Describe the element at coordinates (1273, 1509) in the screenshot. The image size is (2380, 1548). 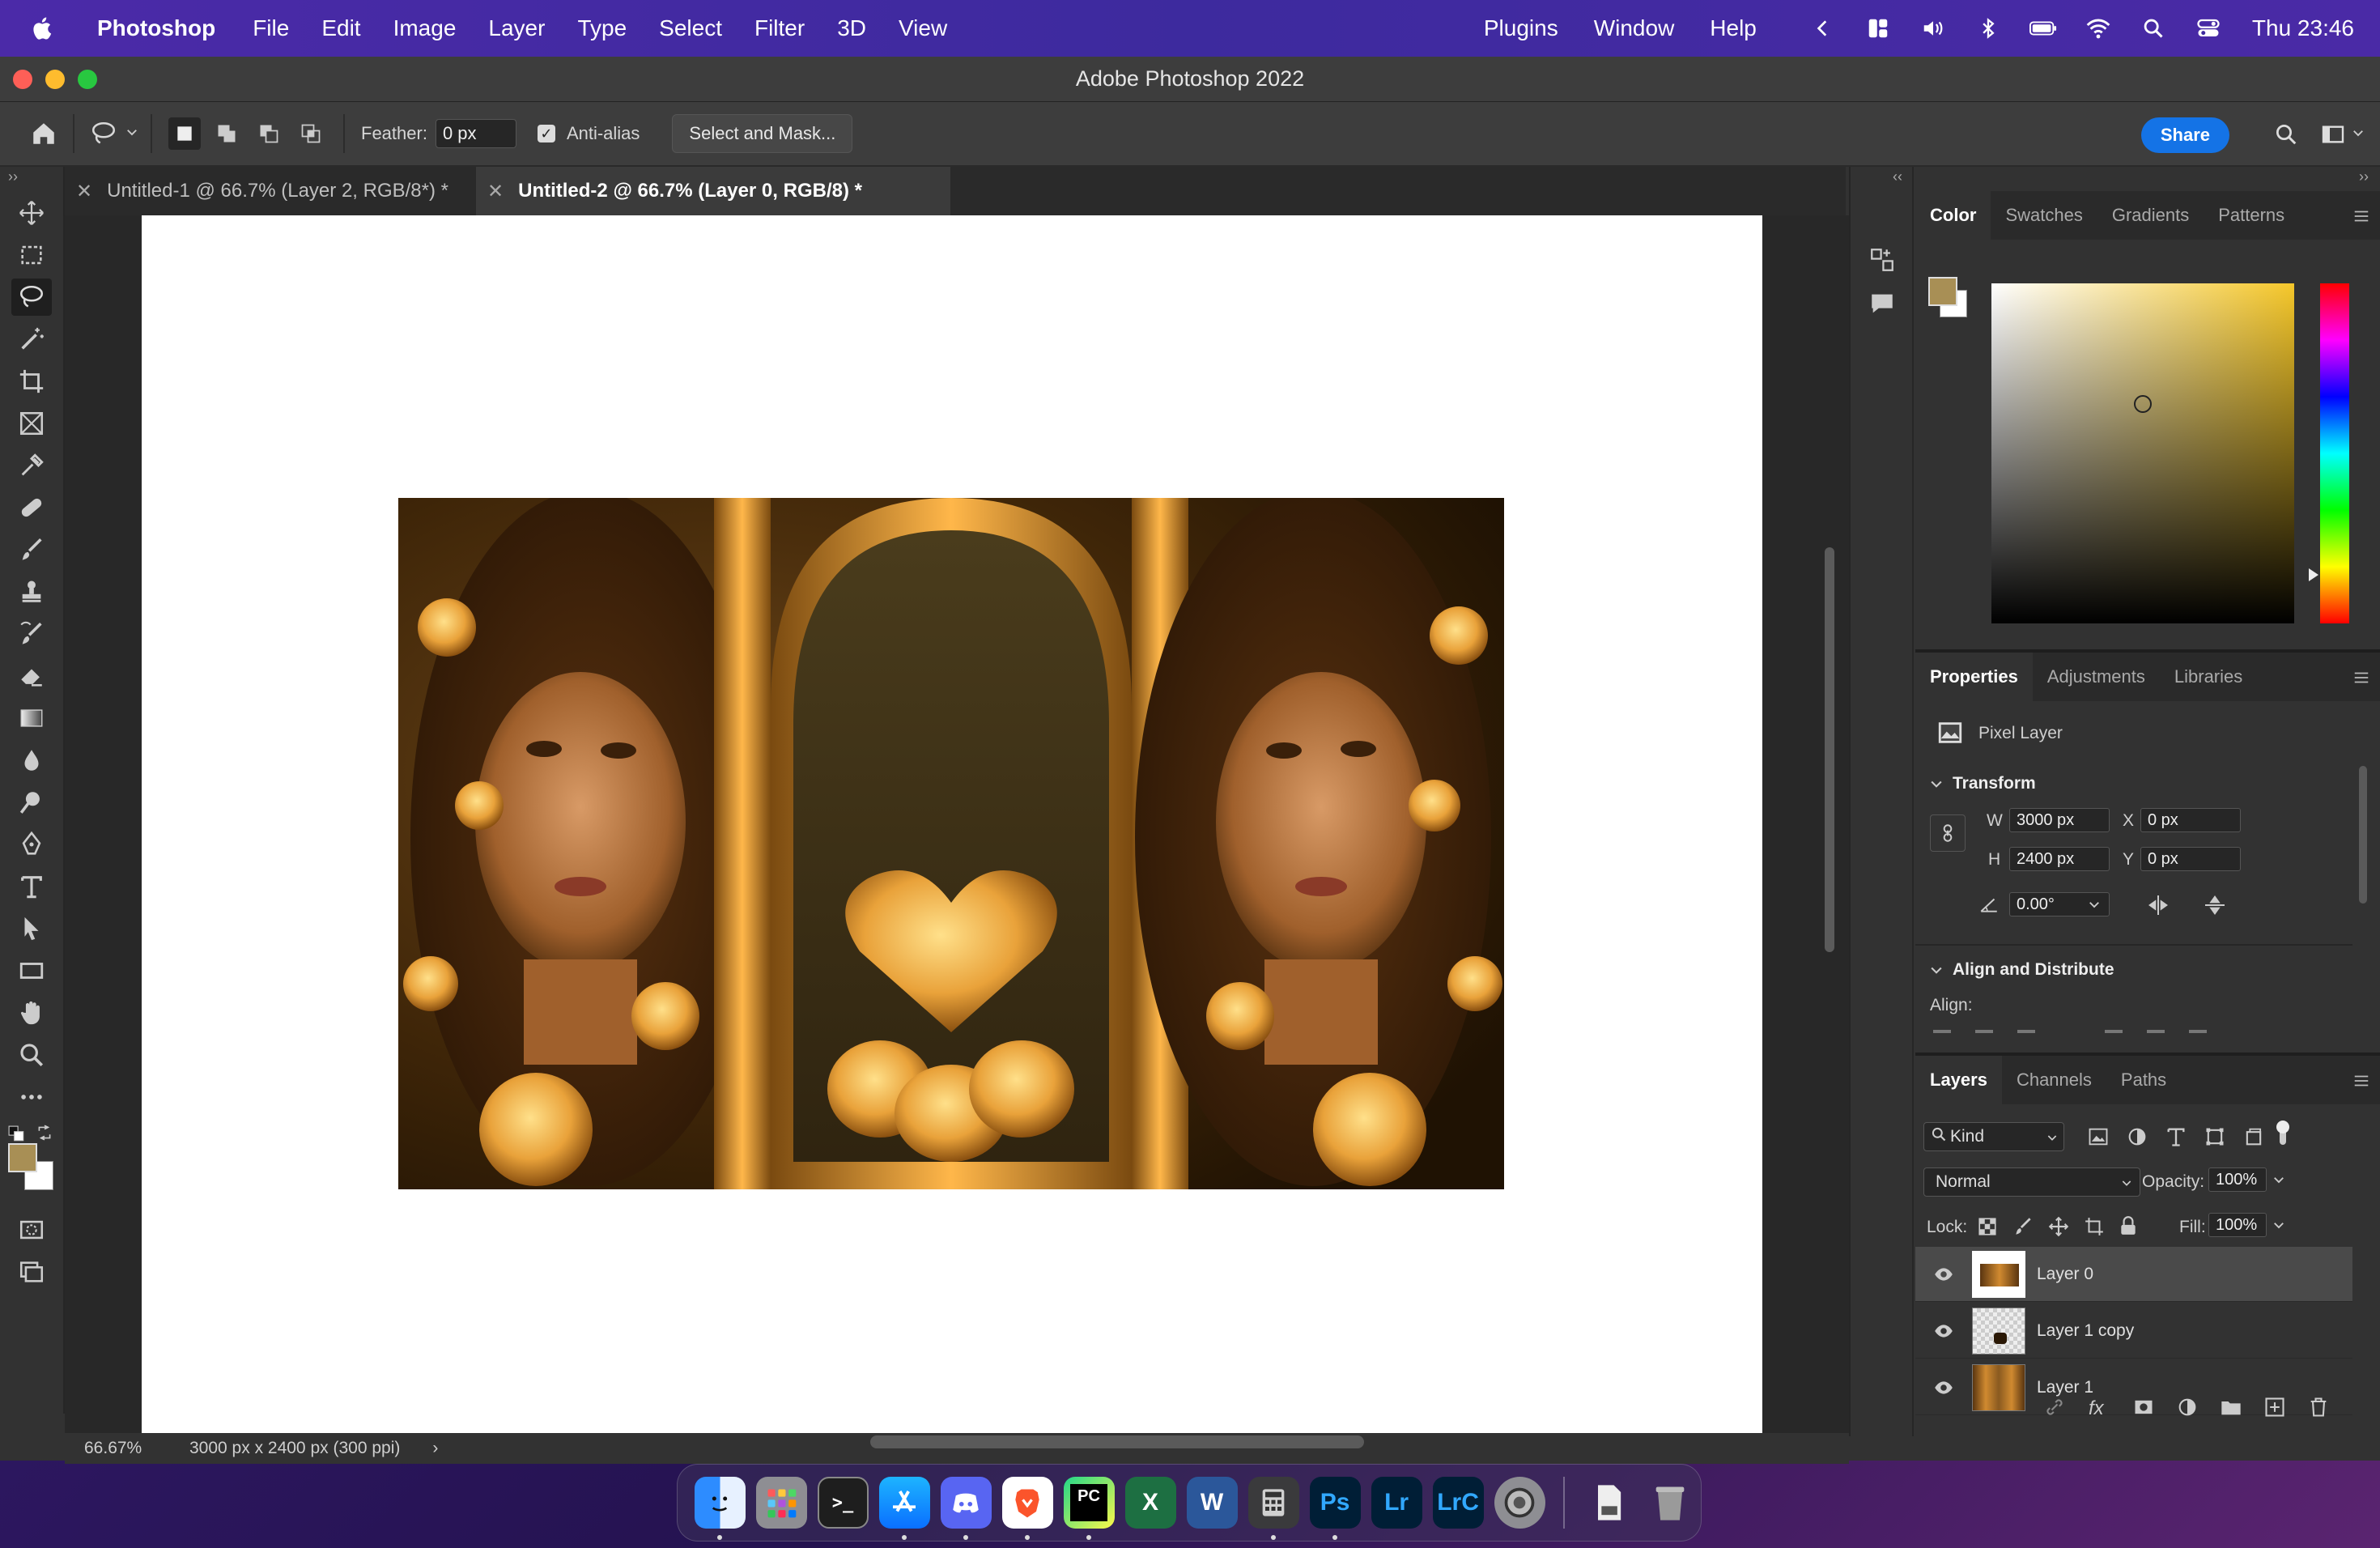
I see `calculator-icon` at that location.